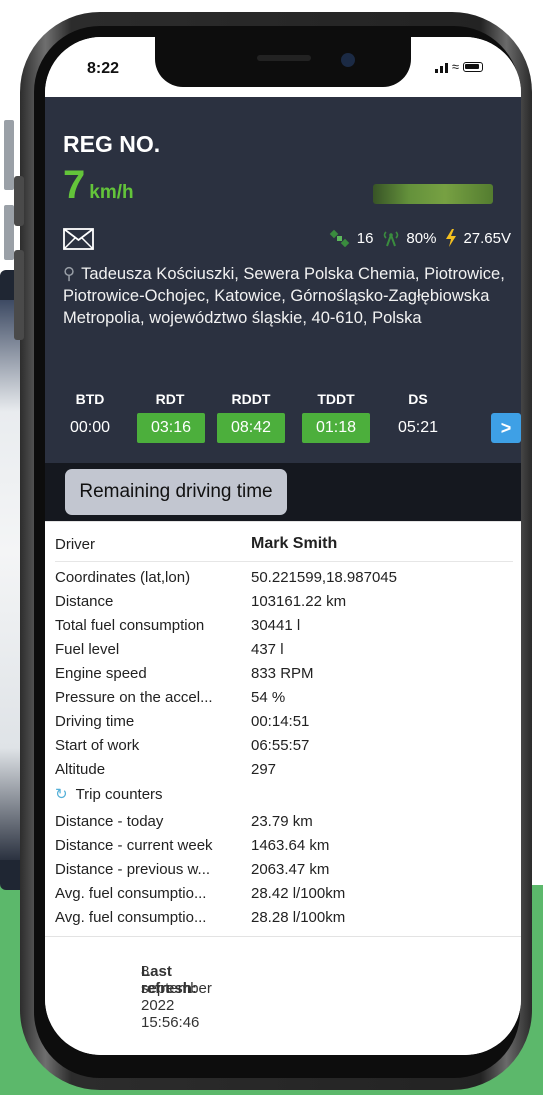  I want to click on timer-label-tddt: TDDT, so click(336, 399).